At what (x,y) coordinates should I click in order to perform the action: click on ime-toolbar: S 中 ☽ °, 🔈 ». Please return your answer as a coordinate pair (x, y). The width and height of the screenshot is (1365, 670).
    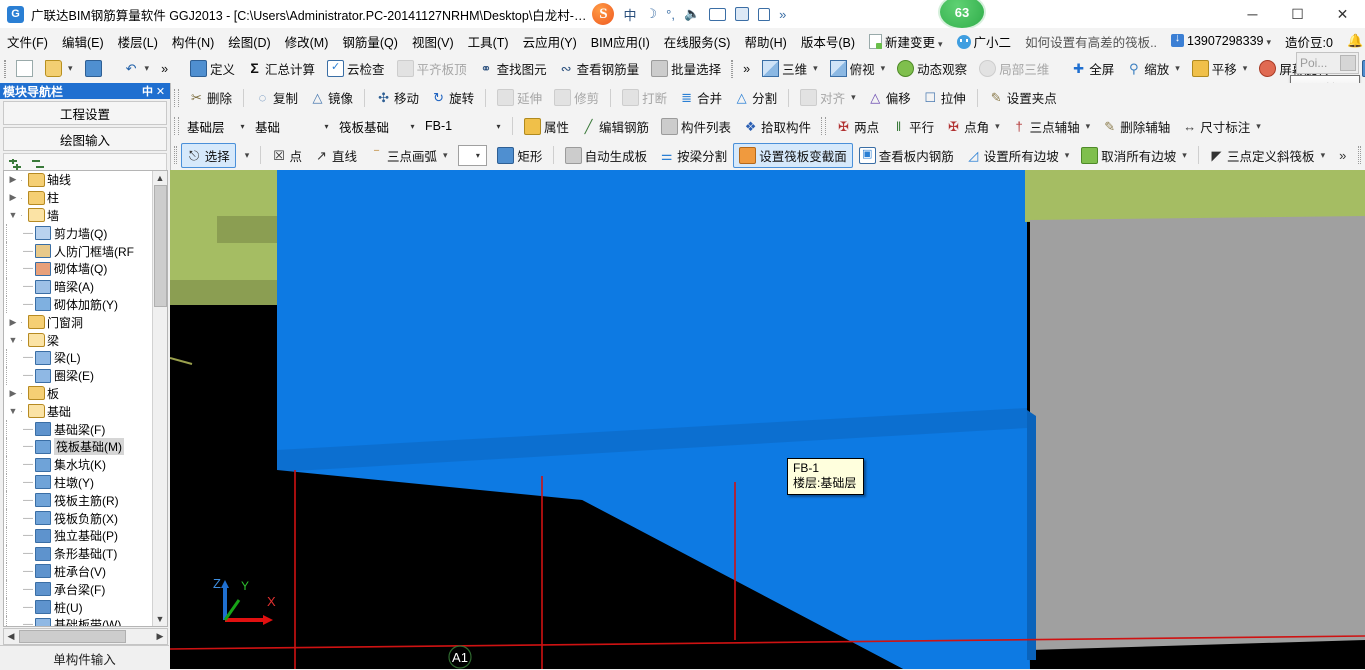
    Looking at the image, I should click on (689, 14).